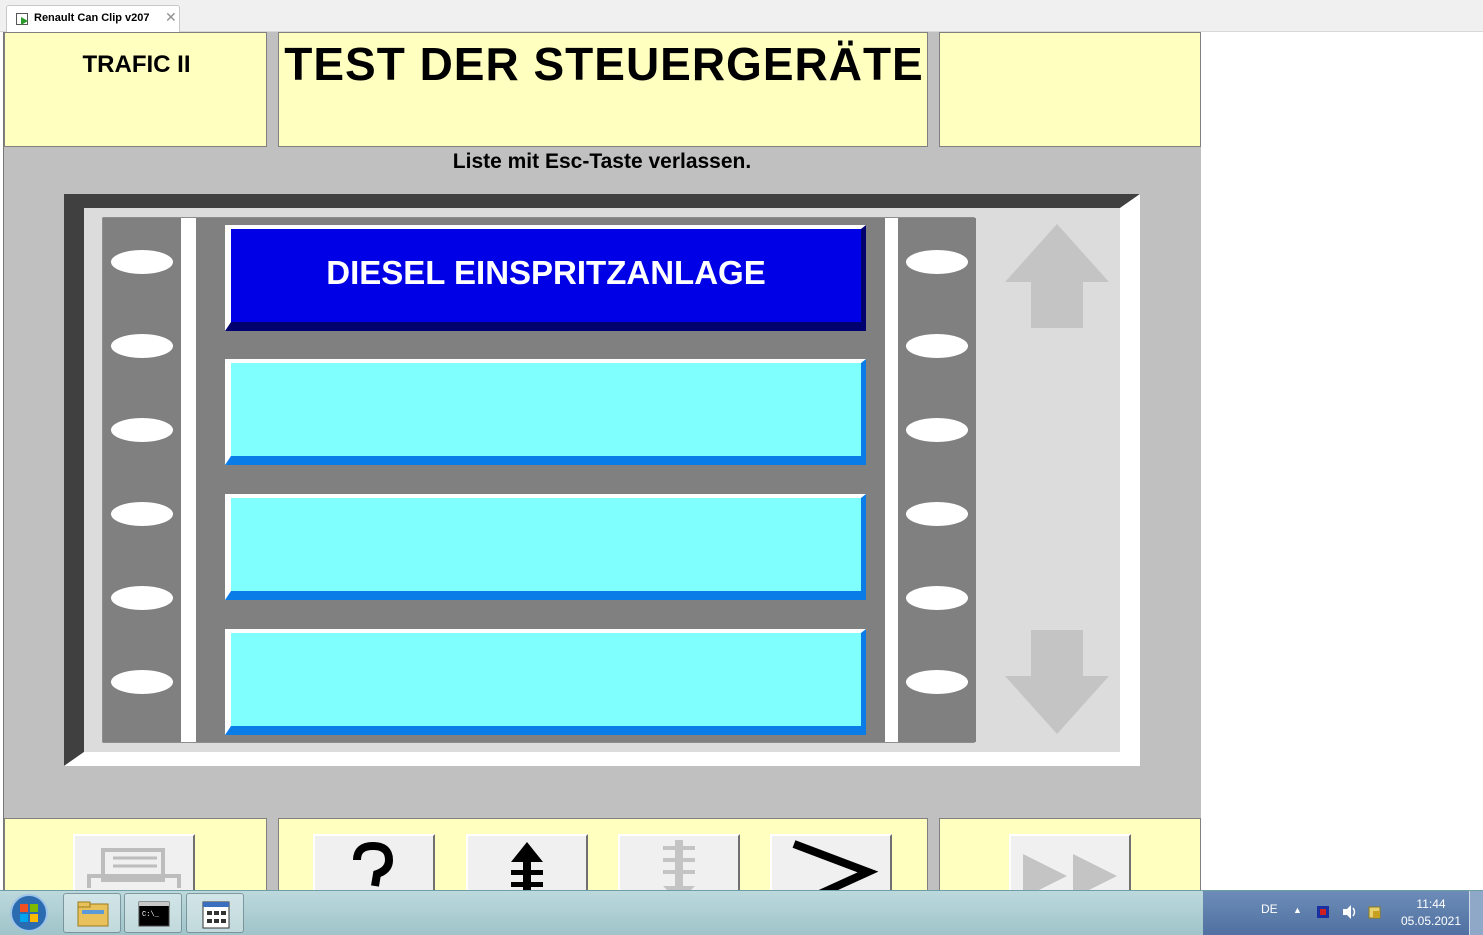 The width and height of the screenshot is (1483, 935). Describe the element at coordinates (527, 866) in the screenshot. I see `page-up-icon` at that location.